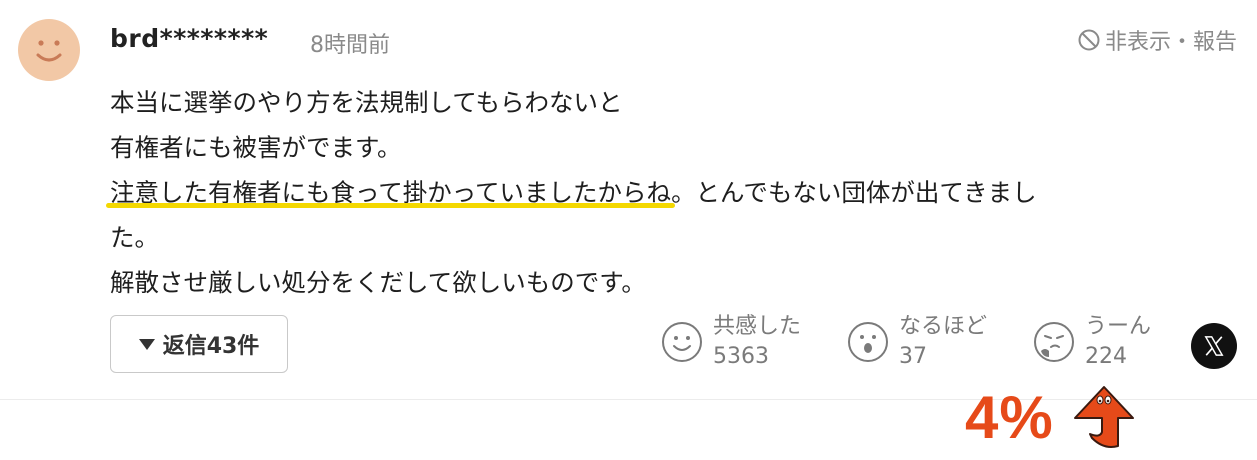 This screenshot has width=1257, height=460. I want to click on triangle-down-icon, so click(146, 344).